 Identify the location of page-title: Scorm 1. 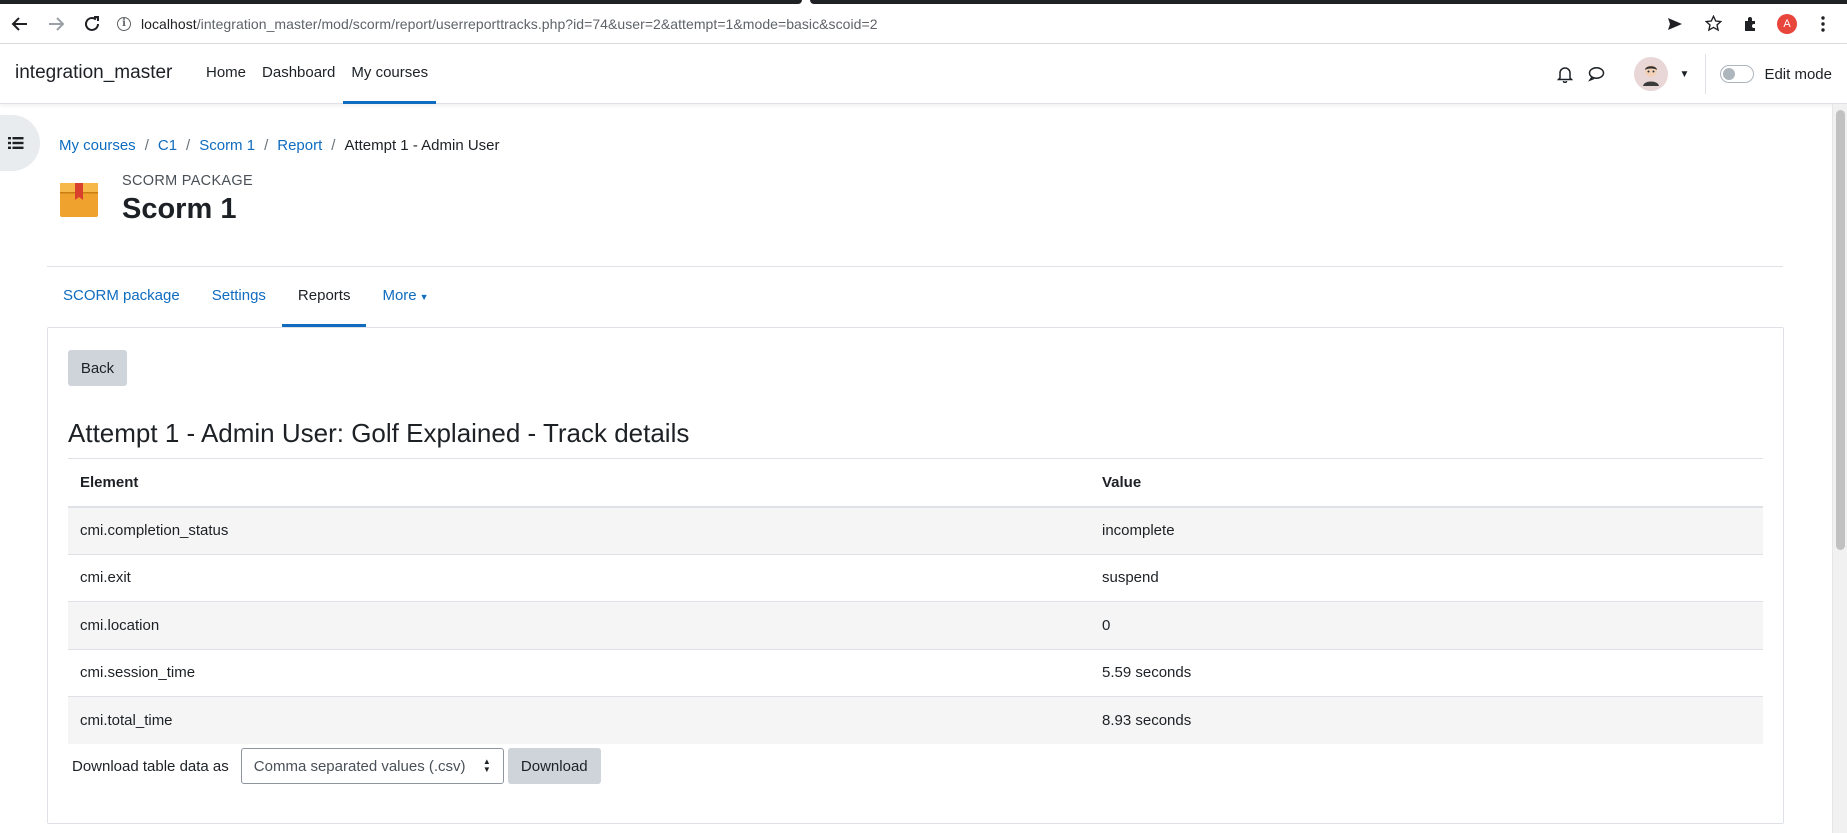
(179, 209).